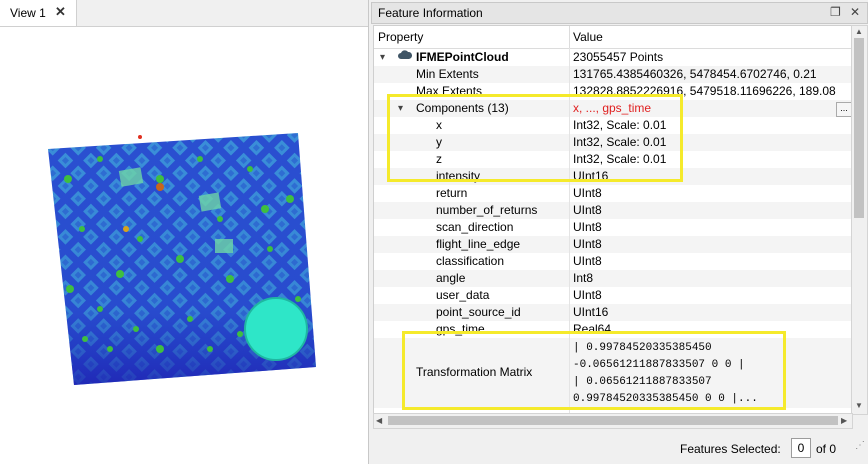  I want to click on horizontal-scrollbar: ◀ ▶, so click(613, 421).